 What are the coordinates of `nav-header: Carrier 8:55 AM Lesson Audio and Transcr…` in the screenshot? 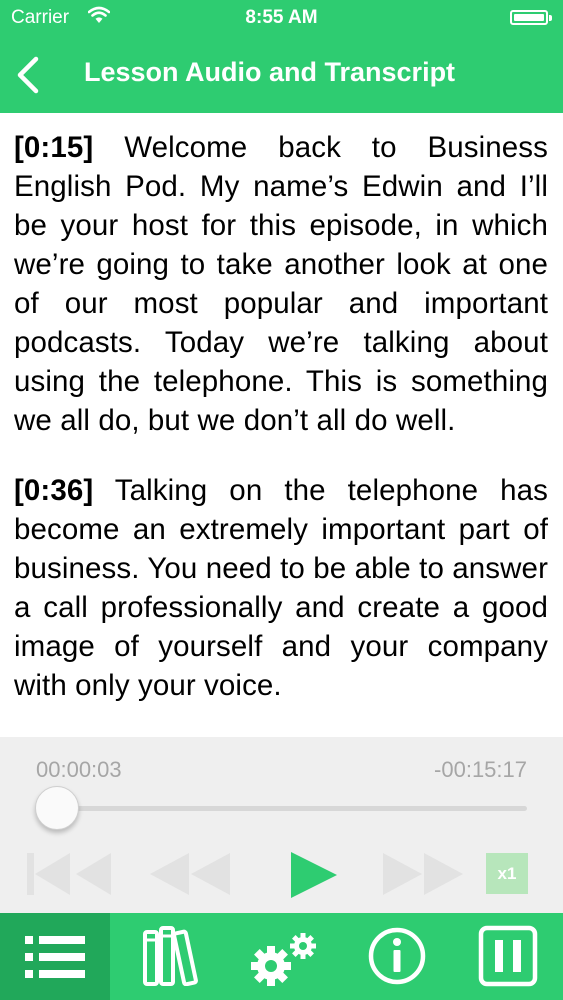 It's located at (281, 56).